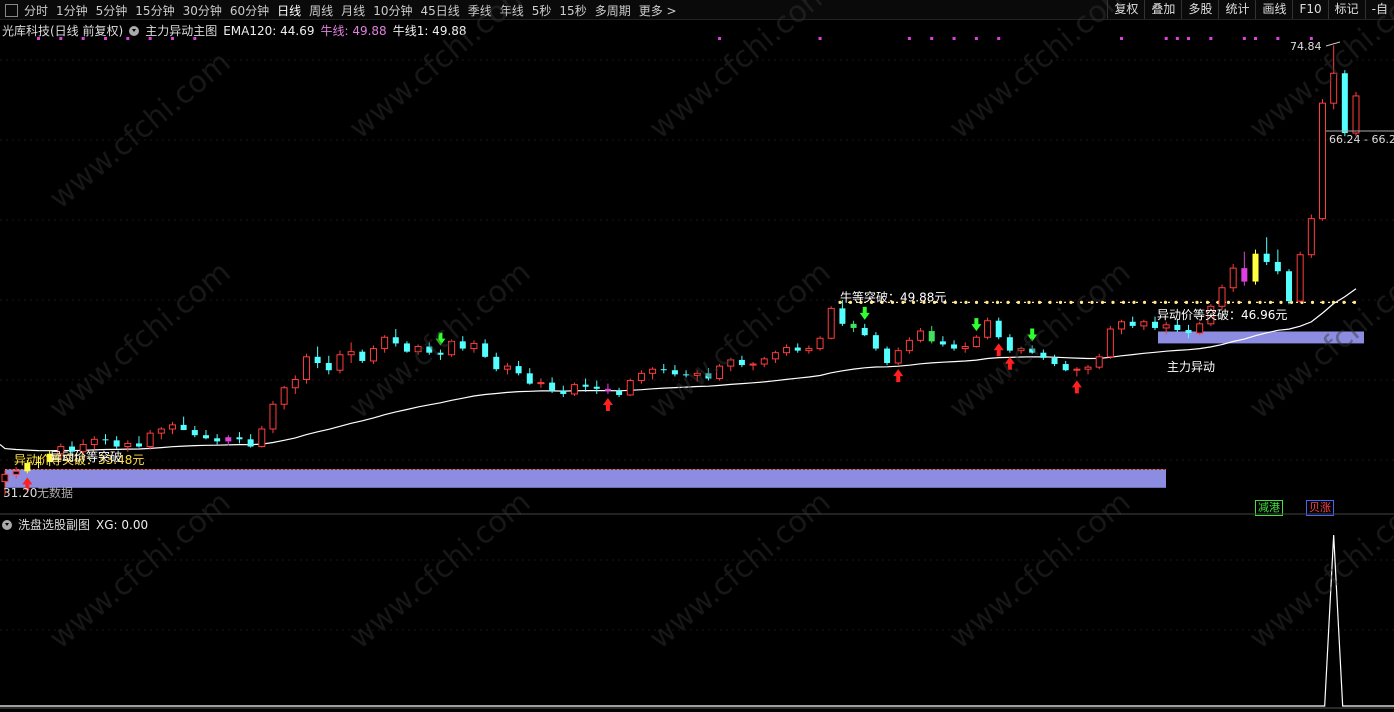 This screenshot has height=712, width=1394. I want to click on abnormal-break-label: 异动价等突破：46.96元, so click(1222, 314).